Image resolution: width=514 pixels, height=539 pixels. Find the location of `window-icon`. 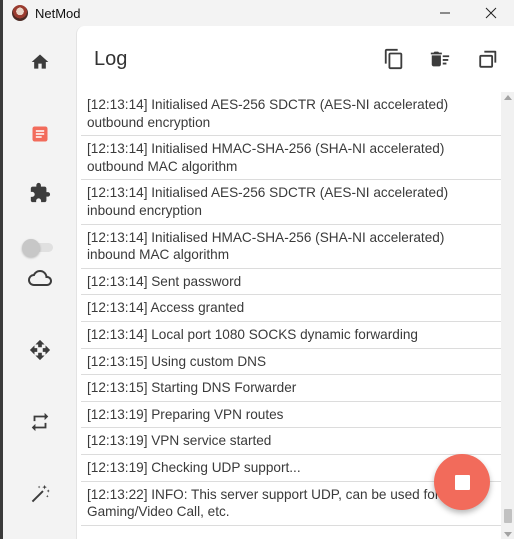

window-icon is located at coordinates (488, 59).